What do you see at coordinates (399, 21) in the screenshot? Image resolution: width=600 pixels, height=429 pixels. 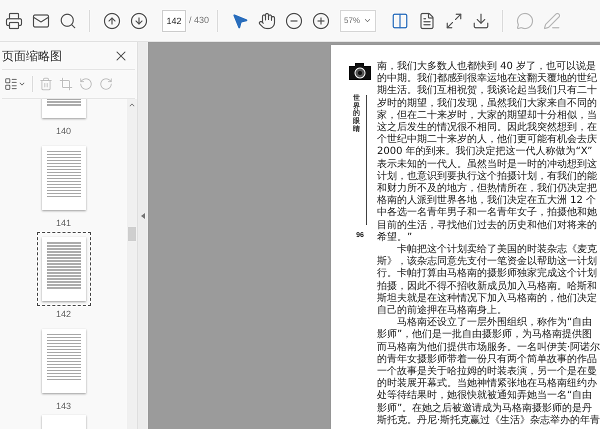 I see `scroll-mode-icon` at bounding box center [399, 21].